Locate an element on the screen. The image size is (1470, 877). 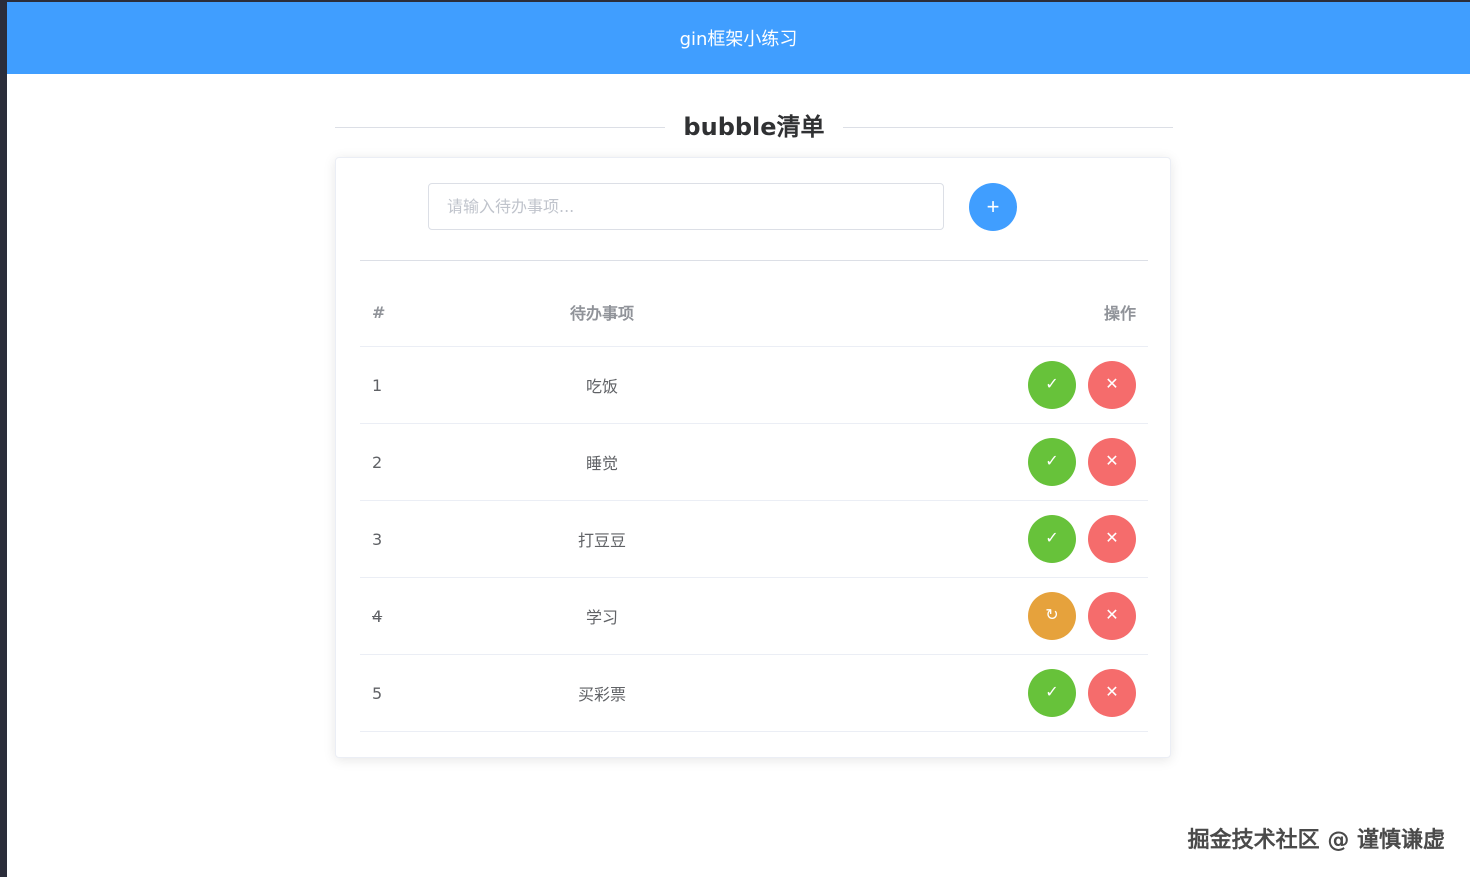
table-row: 5 买彩票 ✓ ✕ is located at coordinates (754, 693).